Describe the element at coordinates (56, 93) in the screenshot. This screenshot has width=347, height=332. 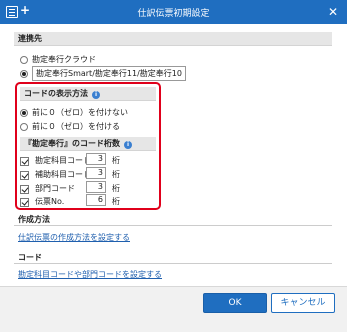
I see `code-display-title: コードの表示方法` at that location.